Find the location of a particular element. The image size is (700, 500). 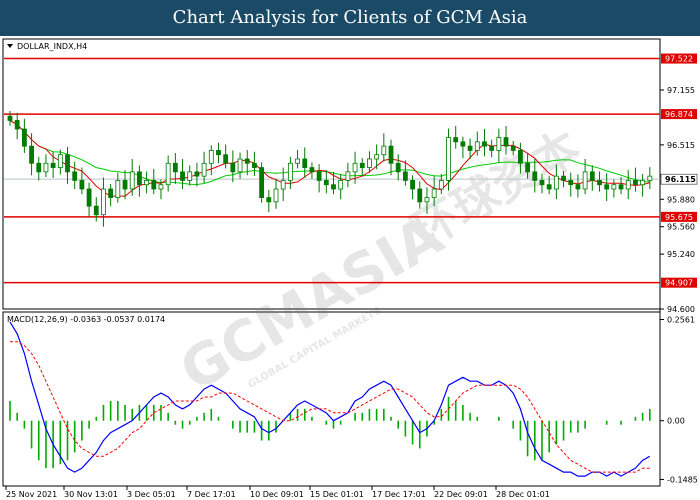

time-tick-label: 3 Dec 05:01 is located at coordinates (151, 494).